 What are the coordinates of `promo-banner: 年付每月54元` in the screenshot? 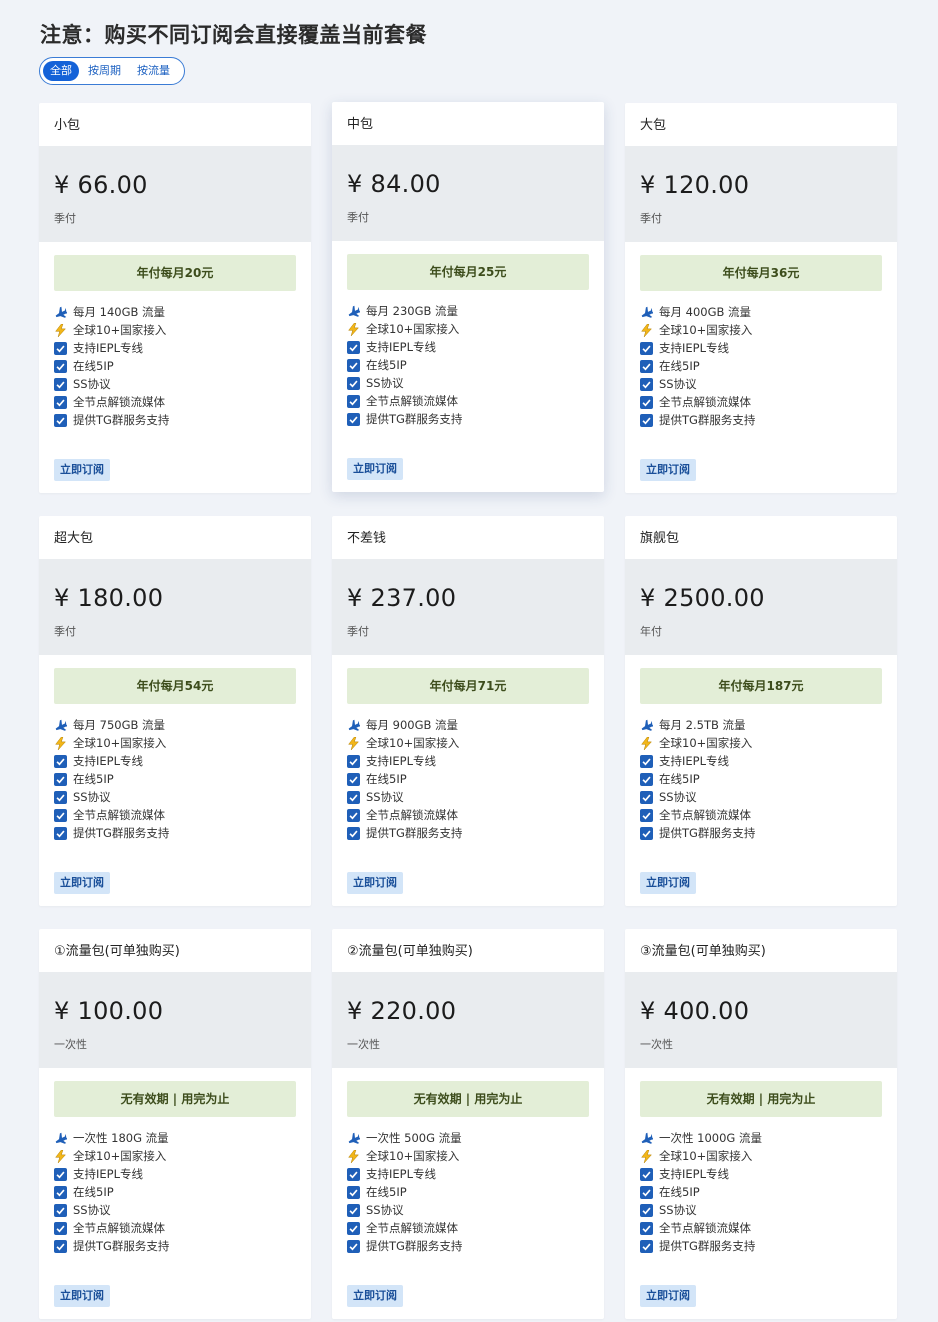 It's located at (175, 686).